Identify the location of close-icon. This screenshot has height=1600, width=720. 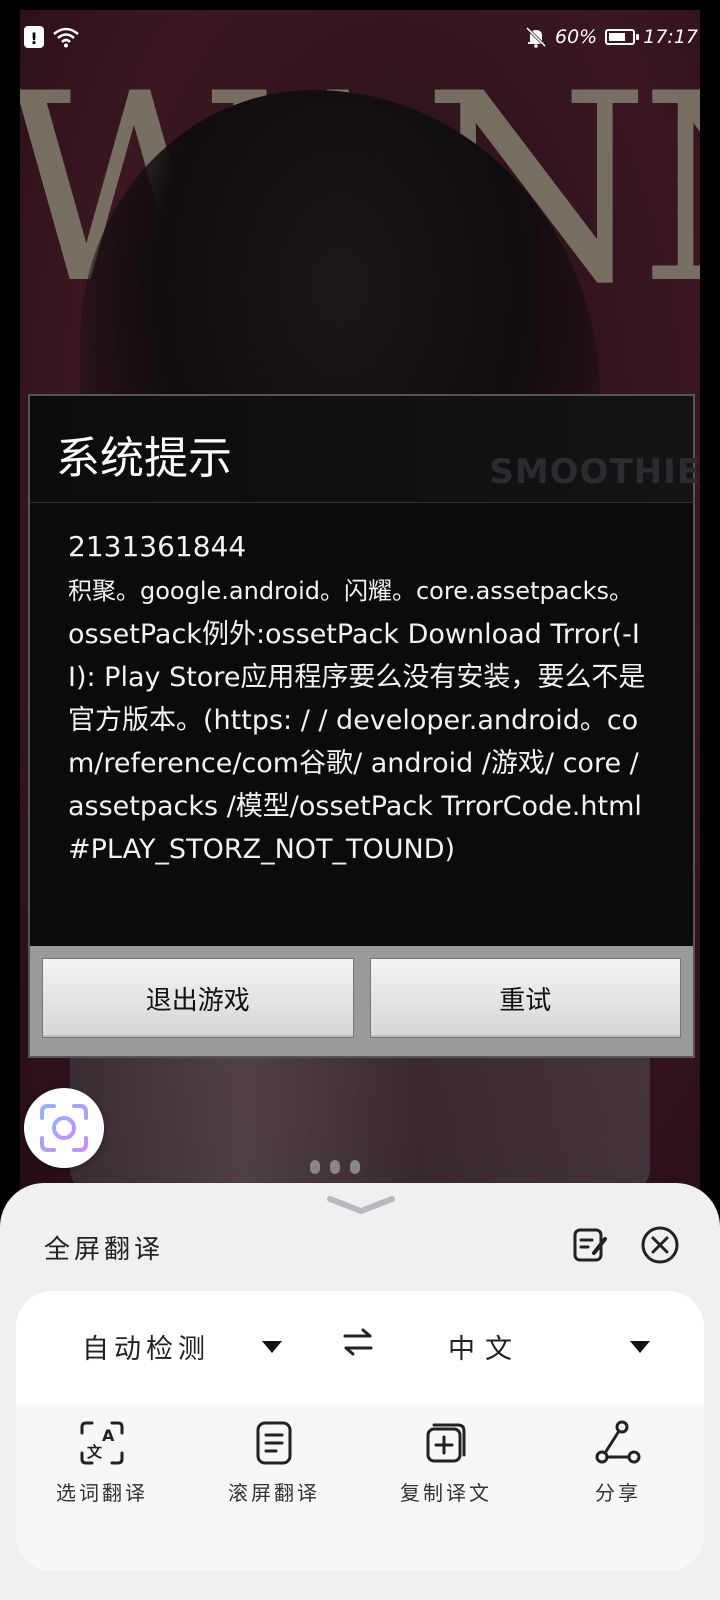
(660, 1245).